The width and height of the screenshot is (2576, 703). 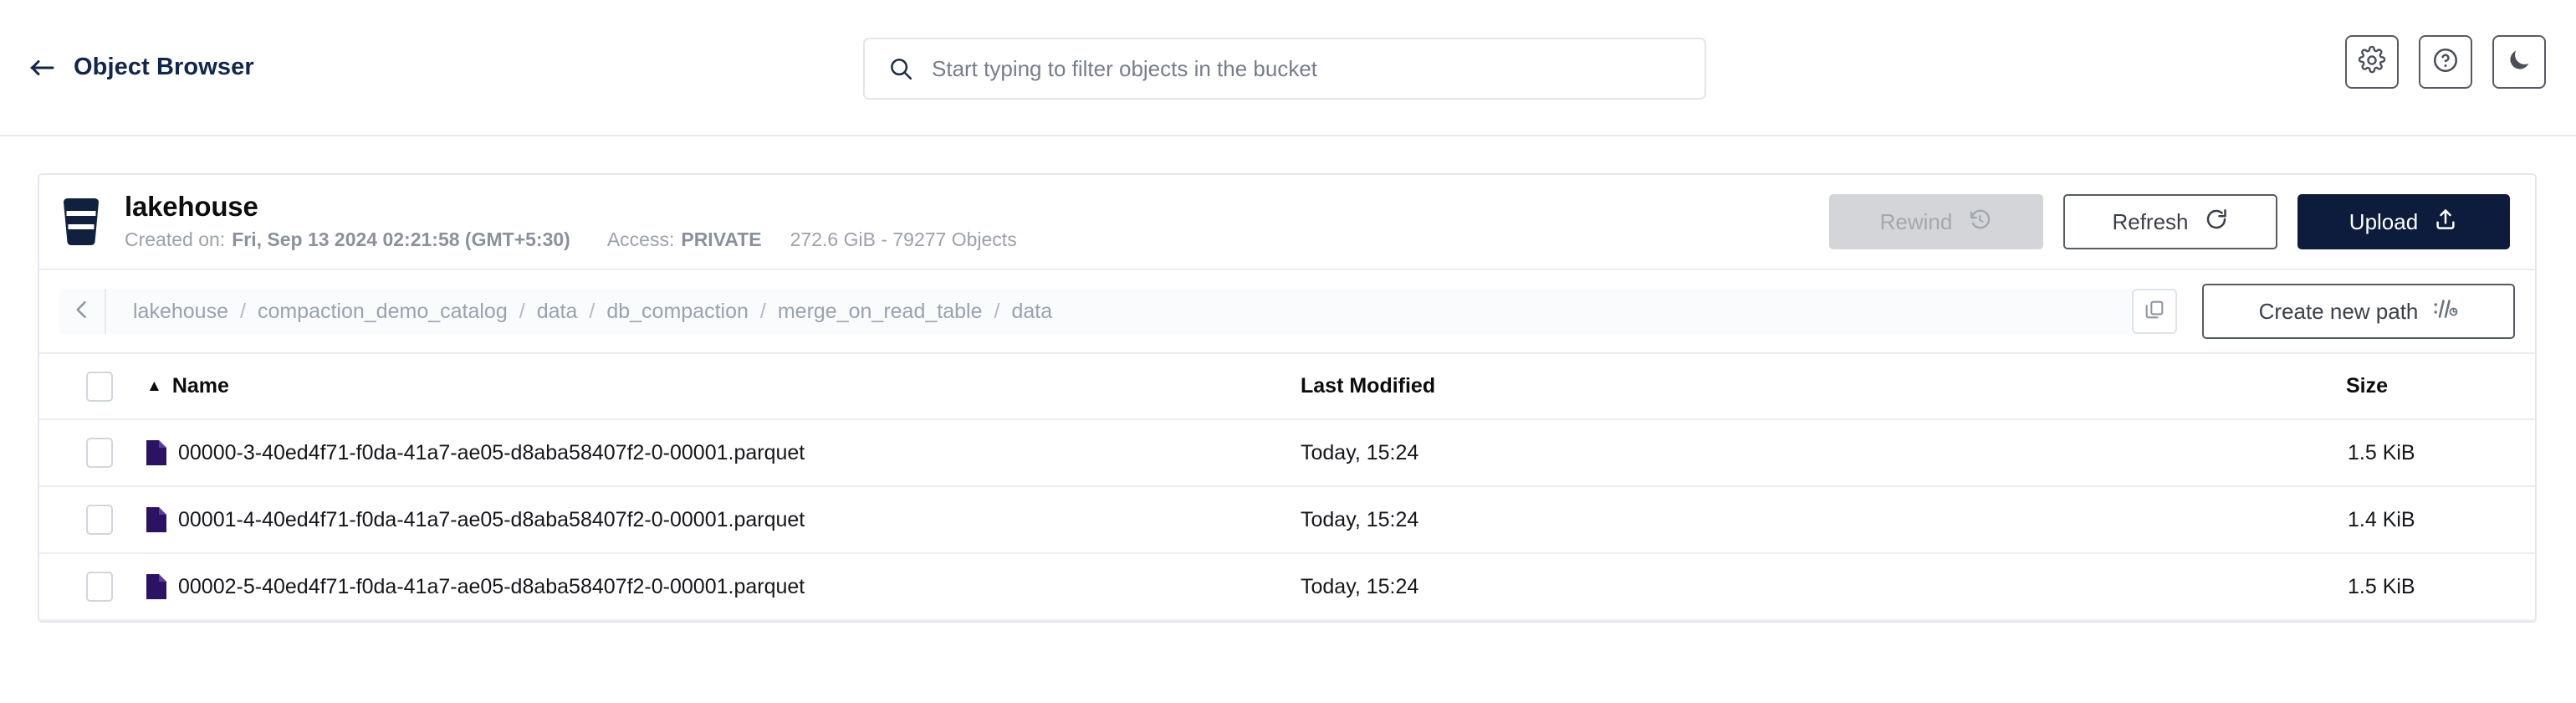 What do you see at coordinates (154, 386) in the screenshot?
I see `sort-ascending-icon: ▲` at bounding box center [154, 386].